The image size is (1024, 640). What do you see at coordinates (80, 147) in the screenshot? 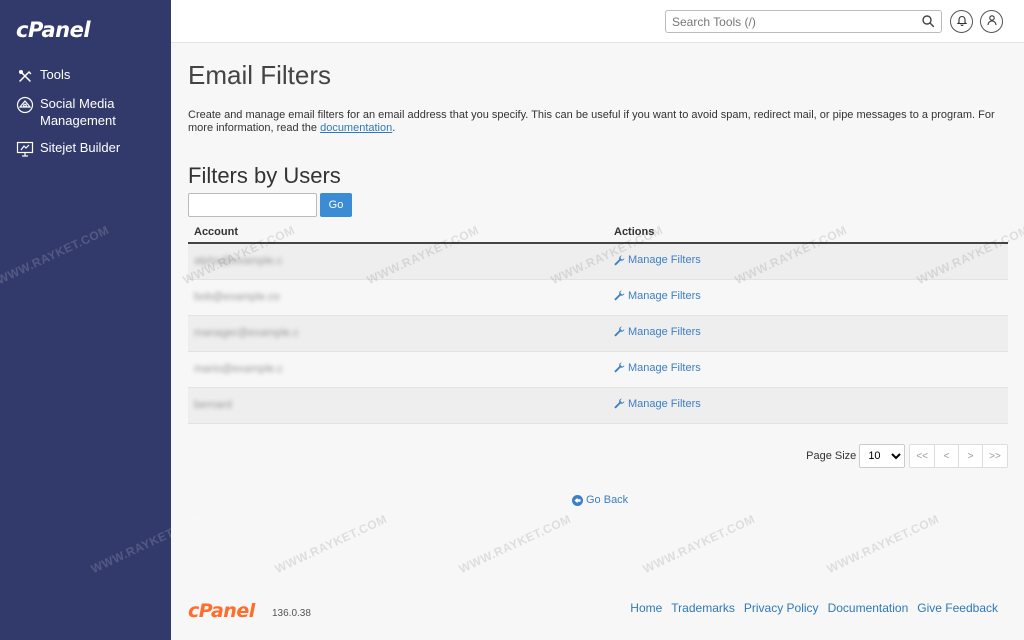
I see `sidebar-item-label: Sitejet Builder` at bounding box center [80, 147].